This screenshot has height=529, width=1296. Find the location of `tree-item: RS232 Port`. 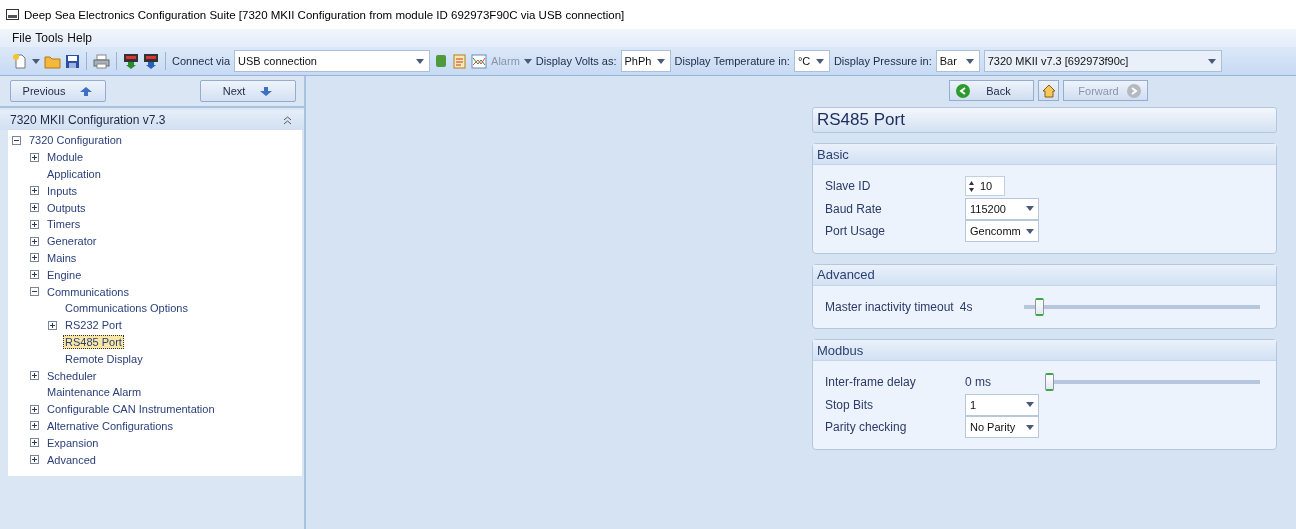

tree-item: RS232 Port is located at coordinates (93, 325).